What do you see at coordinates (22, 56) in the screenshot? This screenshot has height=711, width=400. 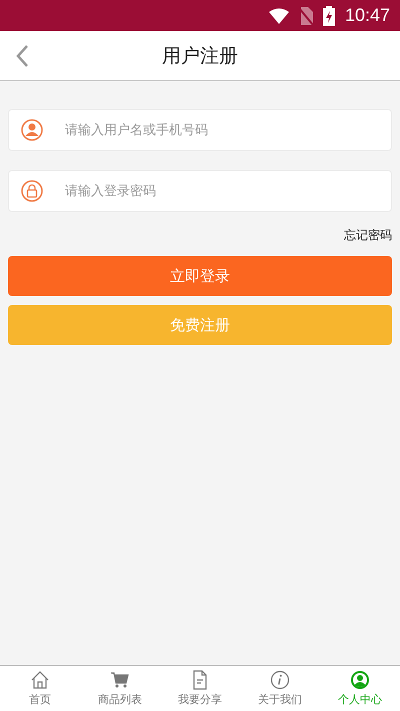 I see `back-icon` at bounding box center [22, 56].